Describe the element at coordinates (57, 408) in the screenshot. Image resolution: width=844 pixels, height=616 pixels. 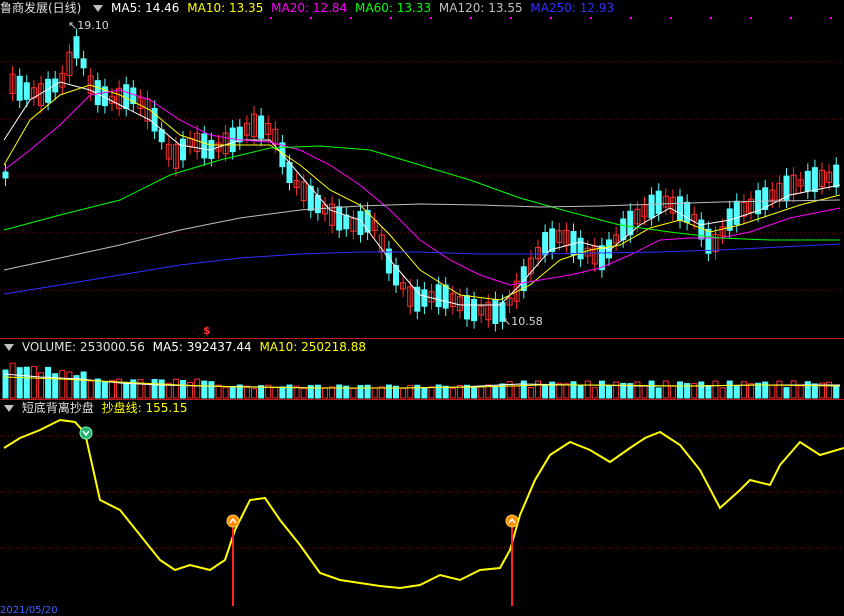
I see `oscillator-title: 短底背离抄盘` at that location.